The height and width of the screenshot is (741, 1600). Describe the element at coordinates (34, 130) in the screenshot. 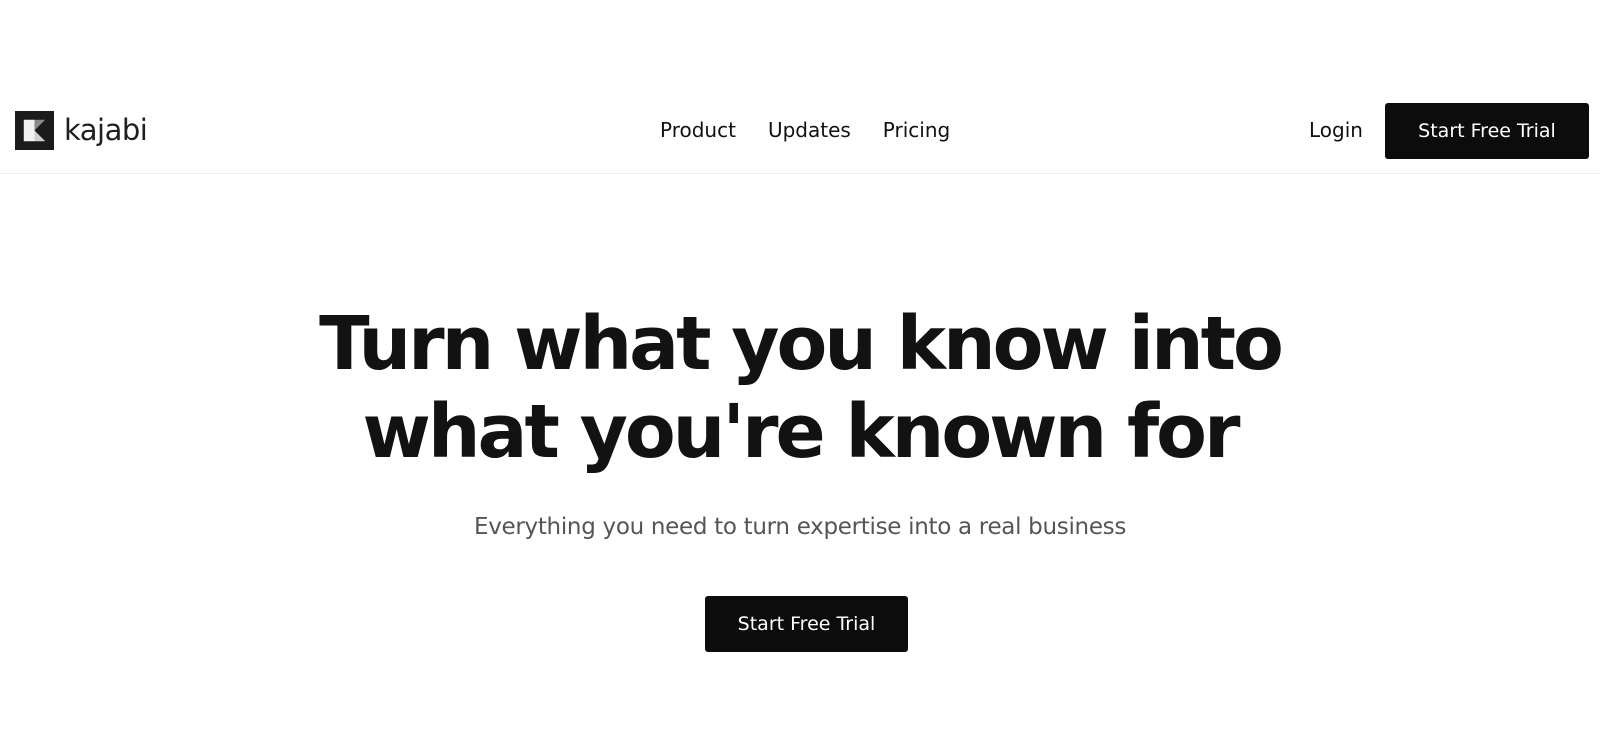

I see `kajabi-logo-icon` at that location.